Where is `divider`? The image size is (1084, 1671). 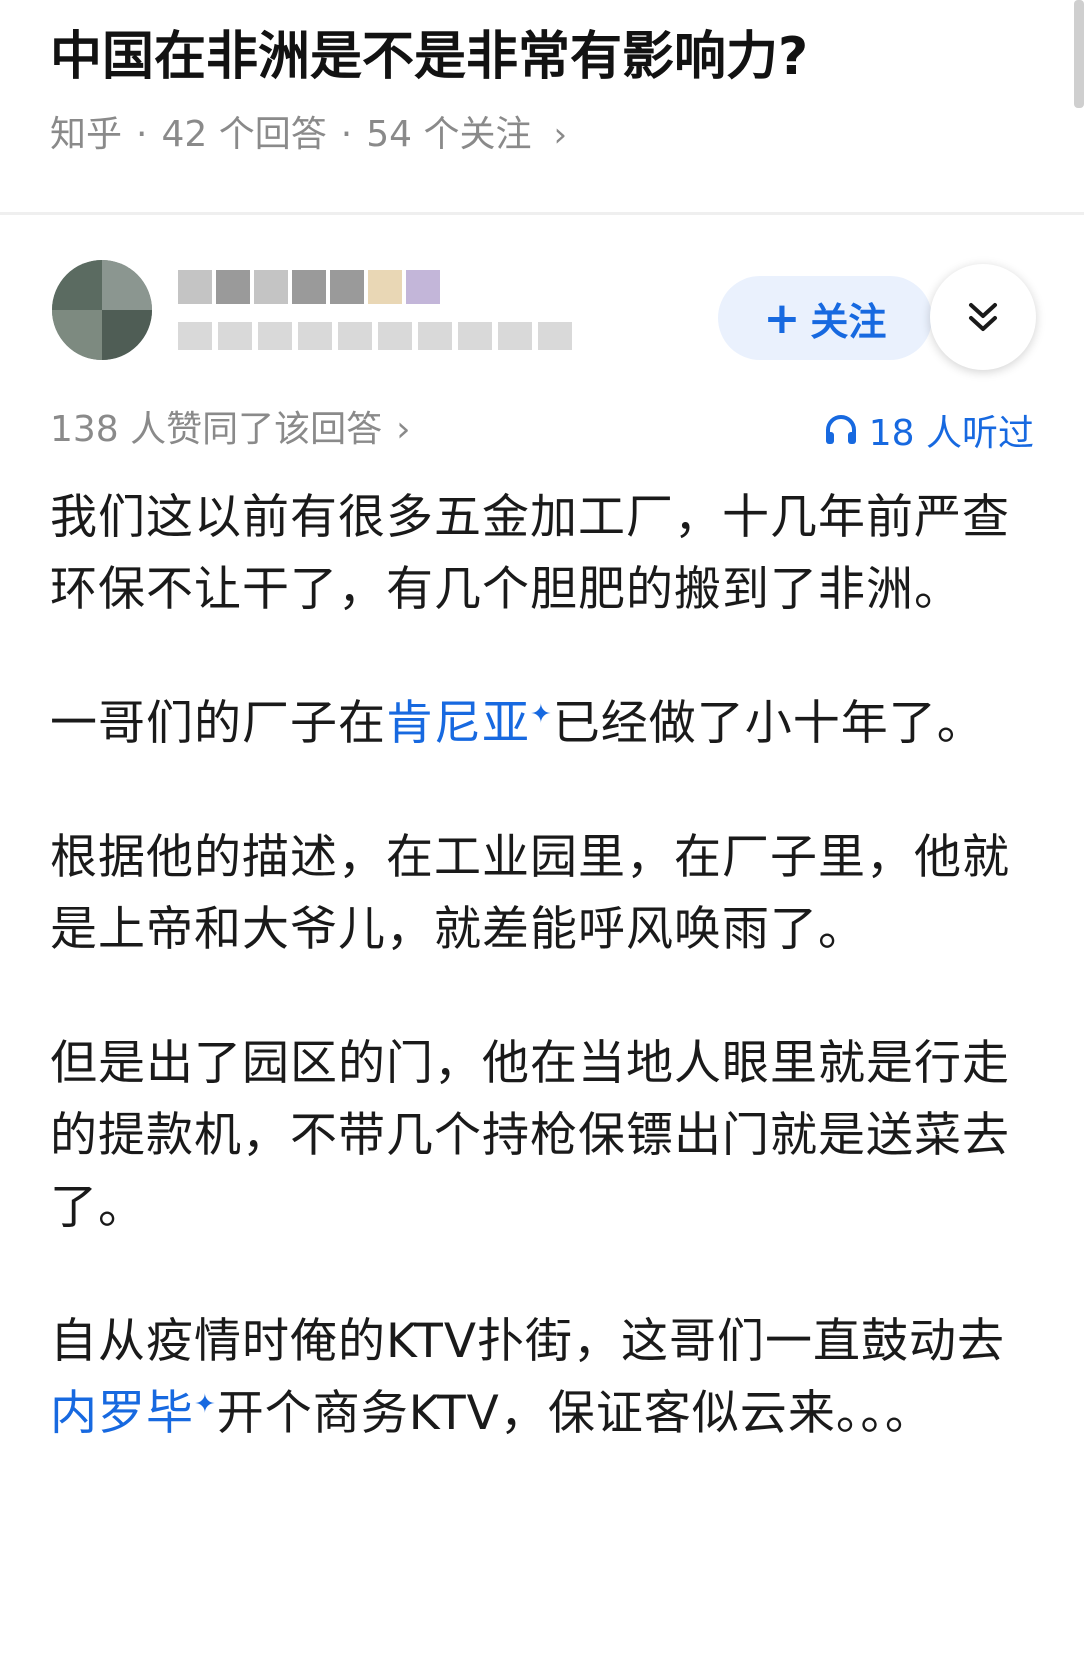
divider is located at coordinates (542, 213).